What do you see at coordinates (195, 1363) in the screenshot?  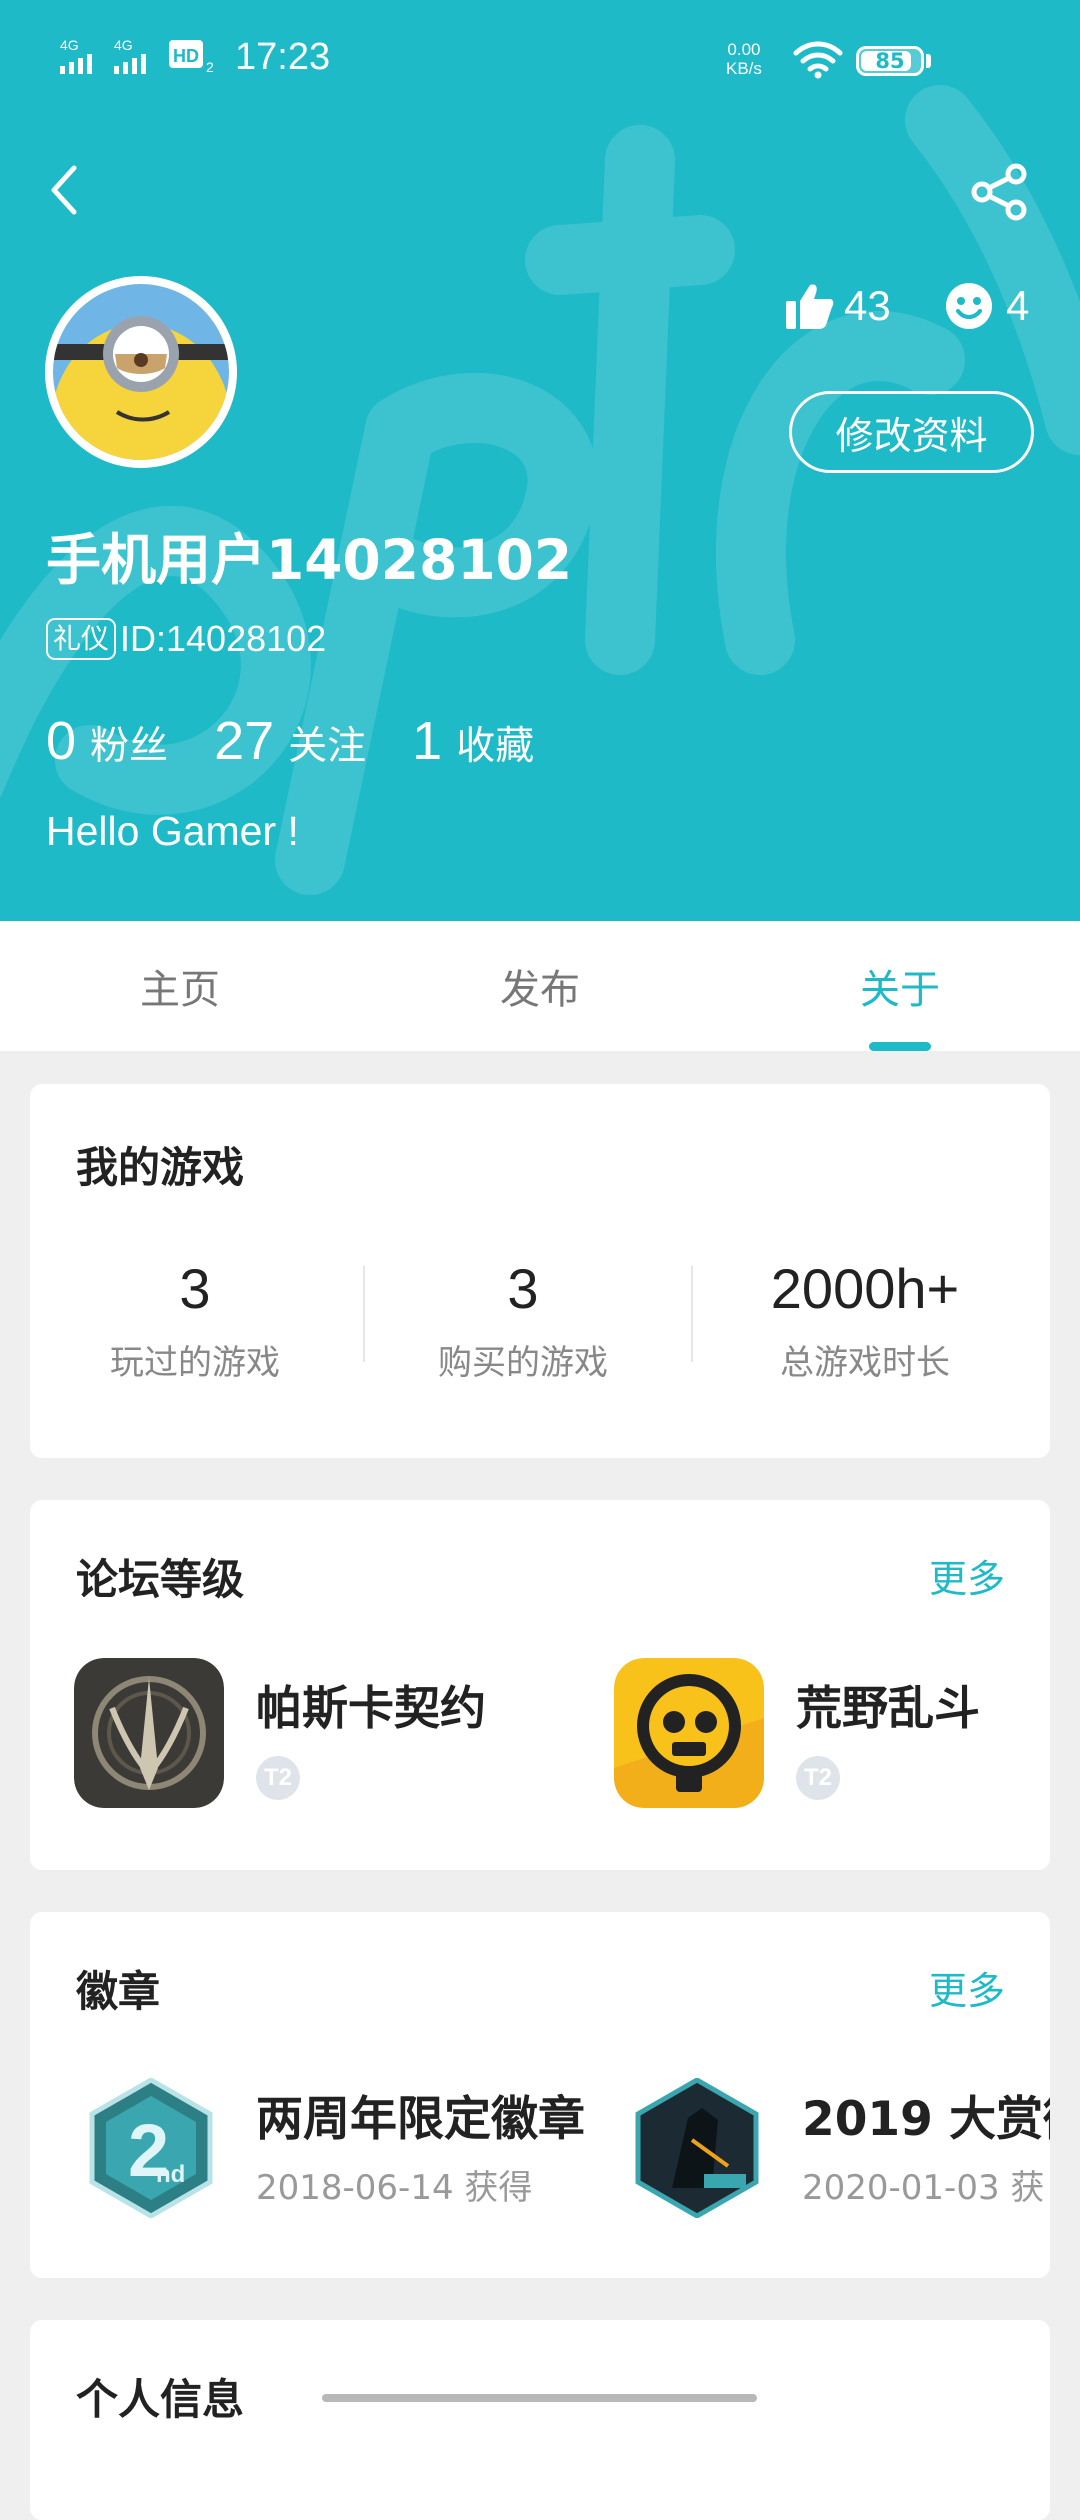 I see `games-played-label: 玩过的游戏` at bounding box center [195, 1363].